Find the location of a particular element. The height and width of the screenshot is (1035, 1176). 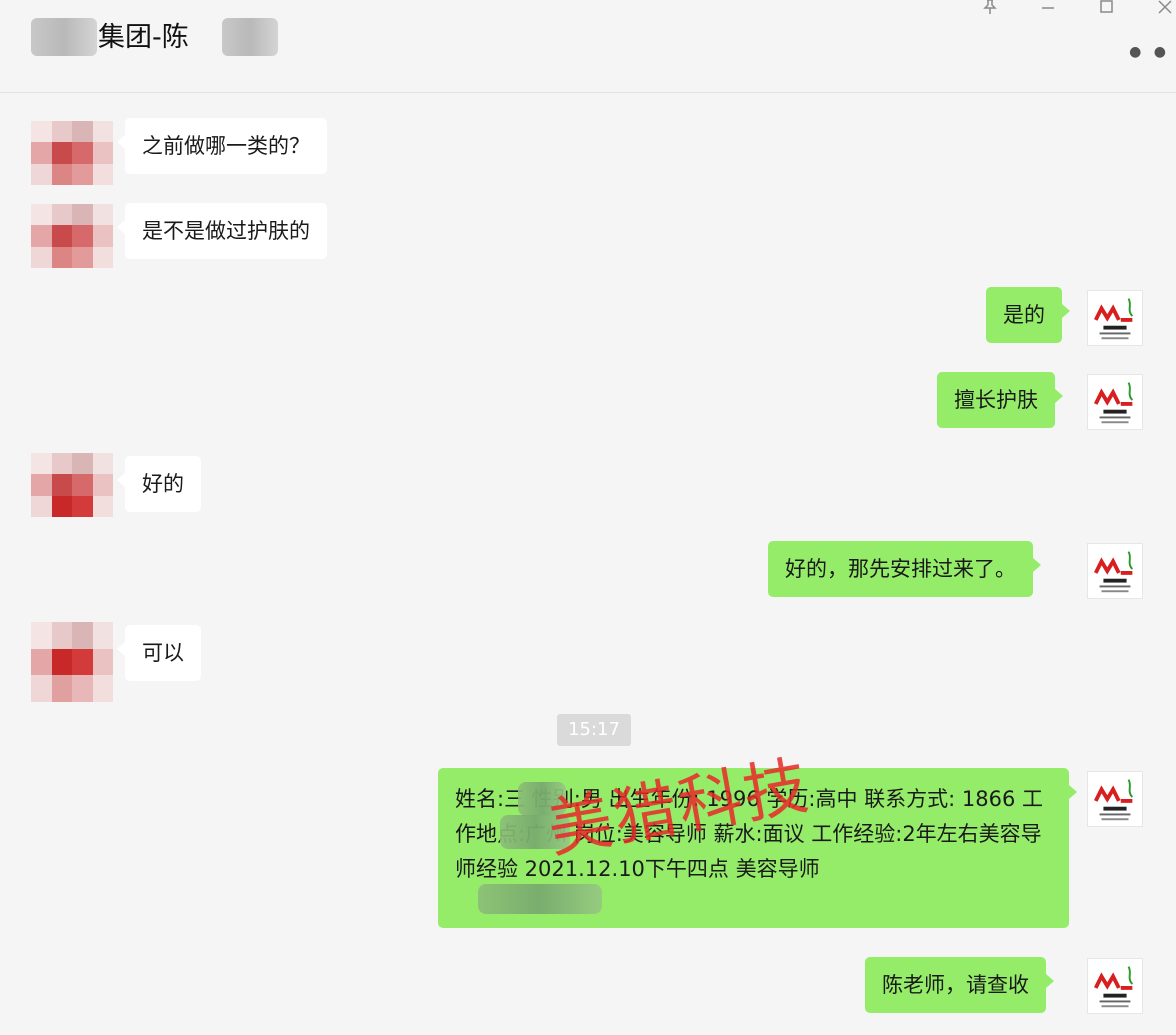

redaction-blur is located at coordinates (540, 899).